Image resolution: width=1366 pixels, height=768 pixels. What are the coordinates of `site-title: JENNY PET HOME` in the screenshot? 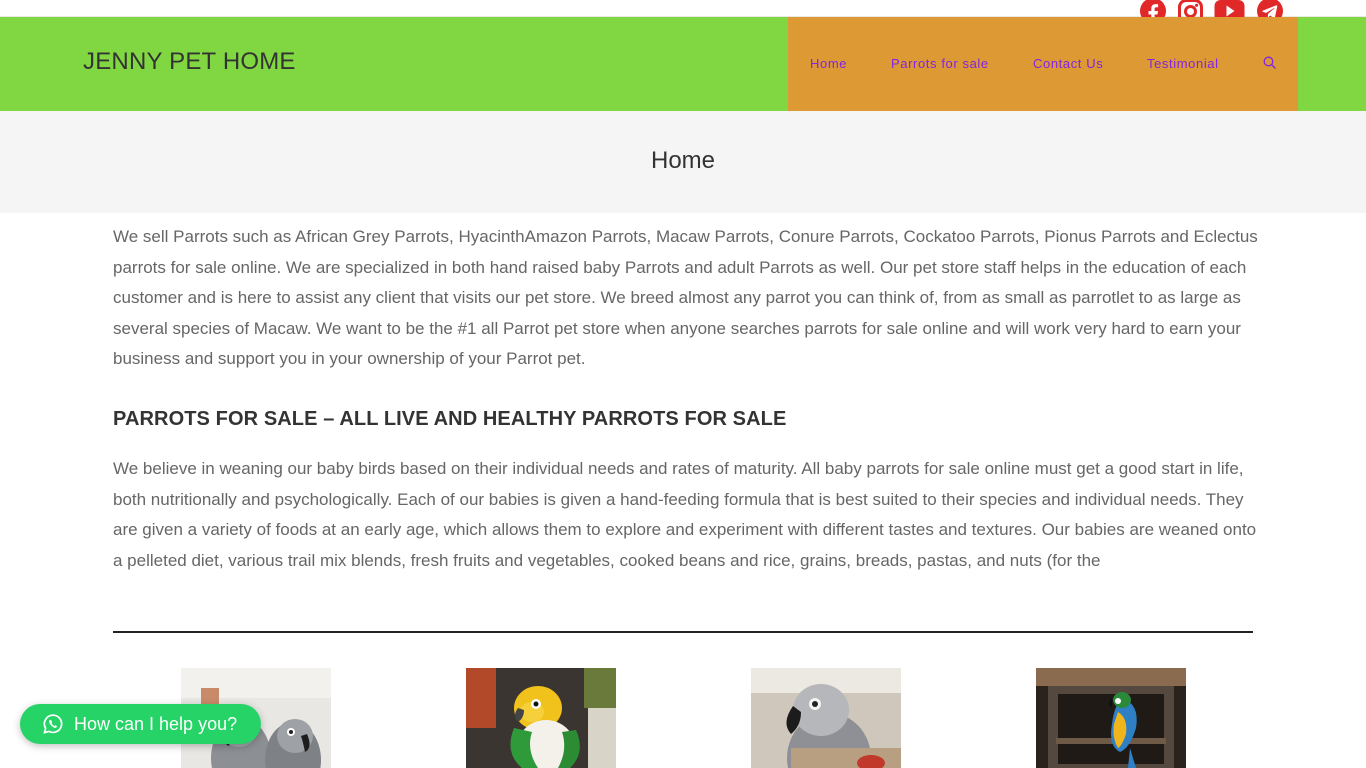 It's located at (189, 62).